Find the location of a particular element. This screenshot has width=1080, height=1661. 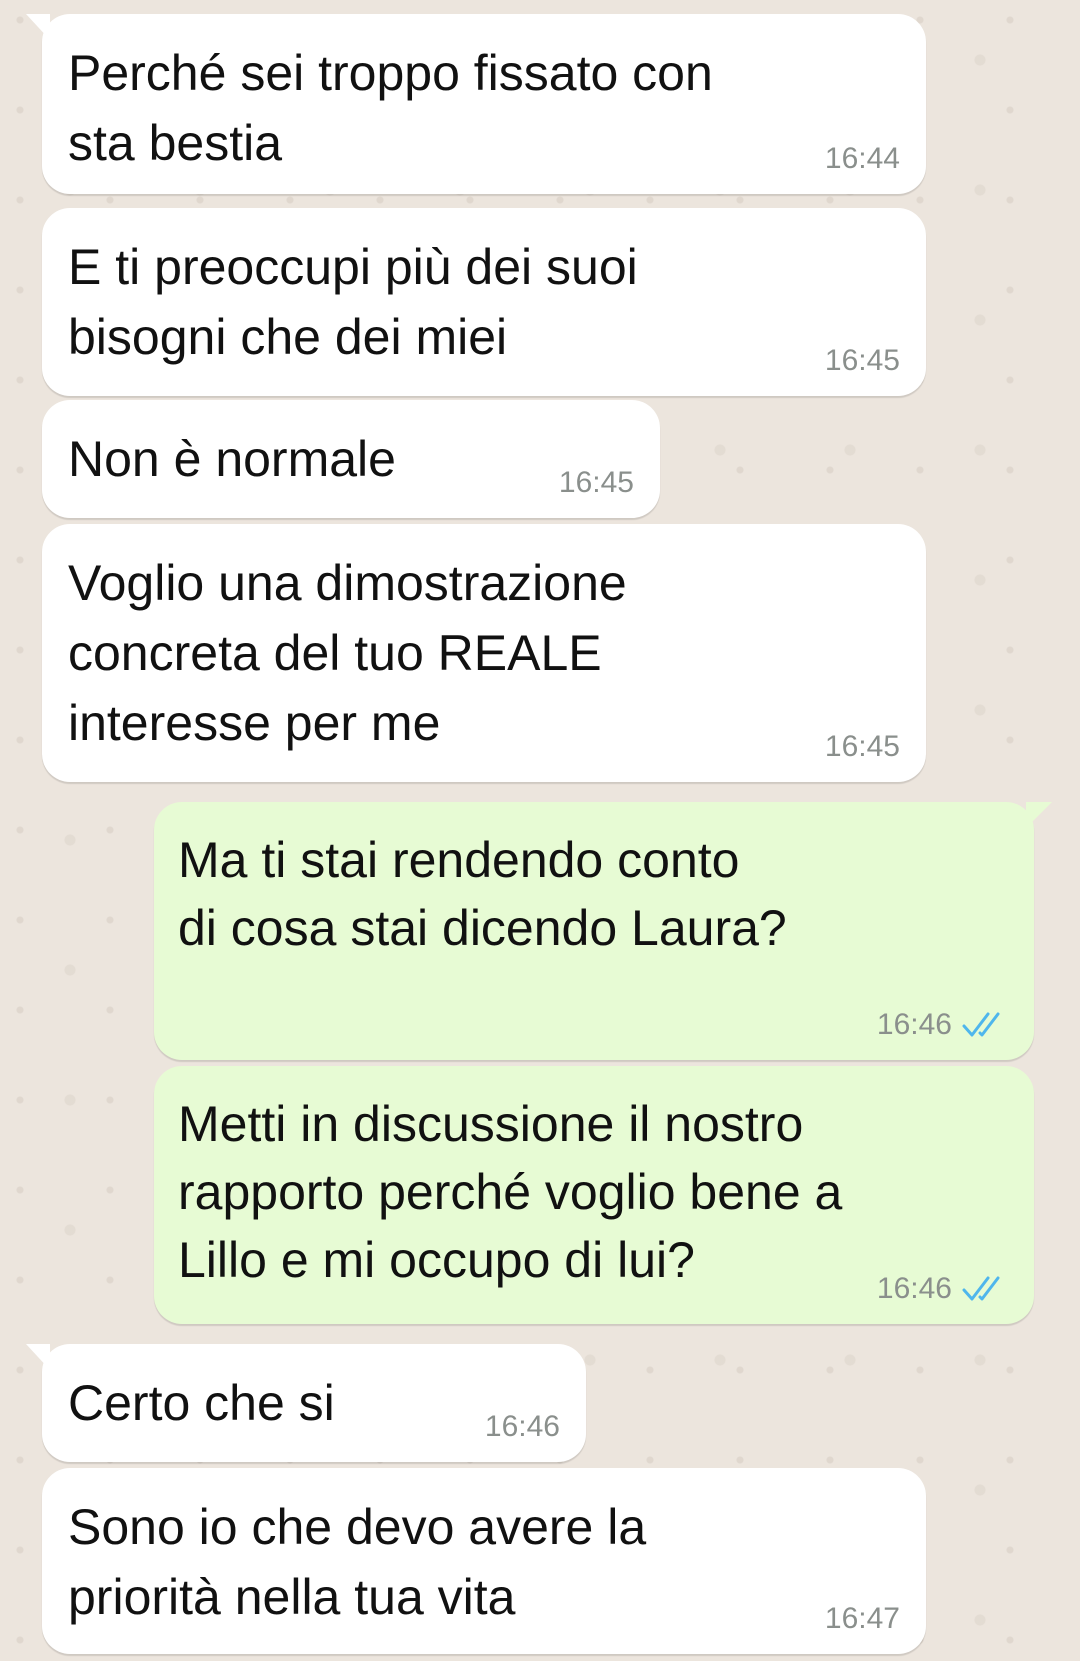

message-timestamp: 16:44 is located at coordinates (862, 158).